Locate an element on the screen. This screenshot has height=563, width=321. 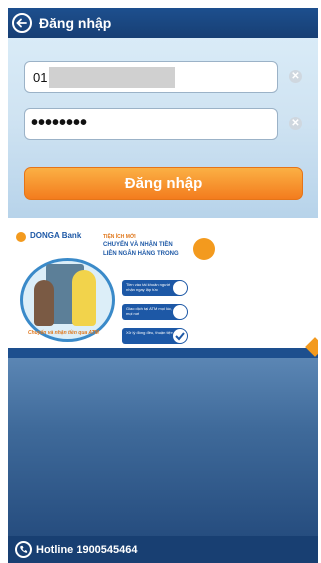
username-field: 01 is located at coordinates (151, 77).